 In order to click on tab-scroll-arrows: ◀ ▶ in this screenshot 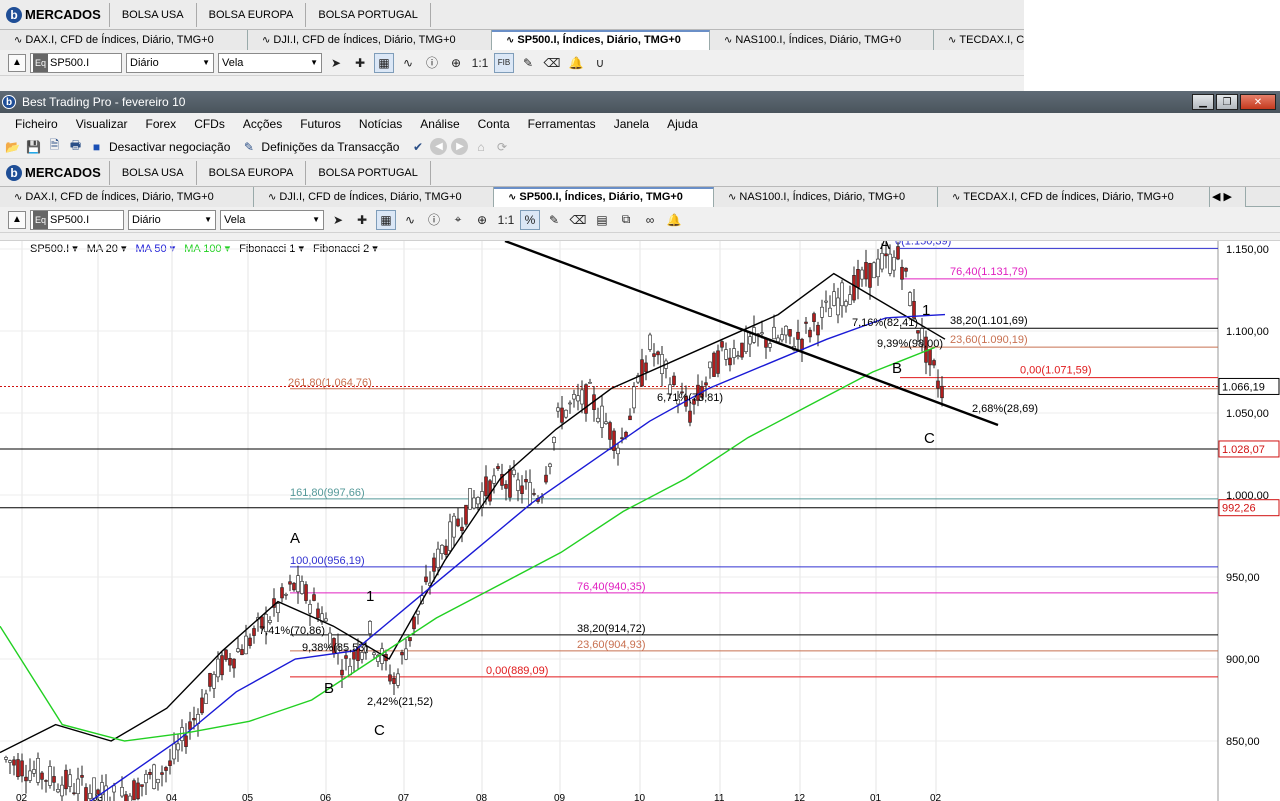, I will do `click(1228, 197)`.